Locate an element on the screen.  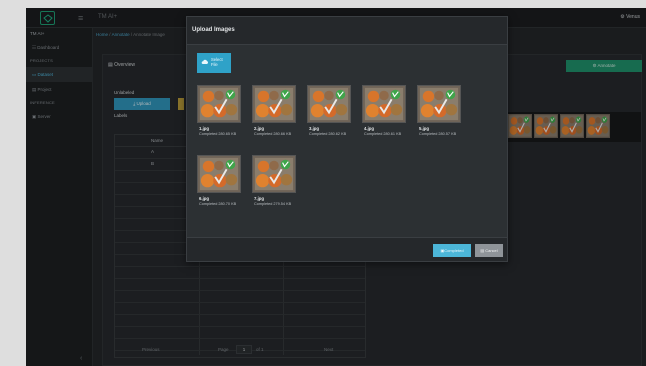
complete-button-label: Completed is located at coordinates (454, 250).